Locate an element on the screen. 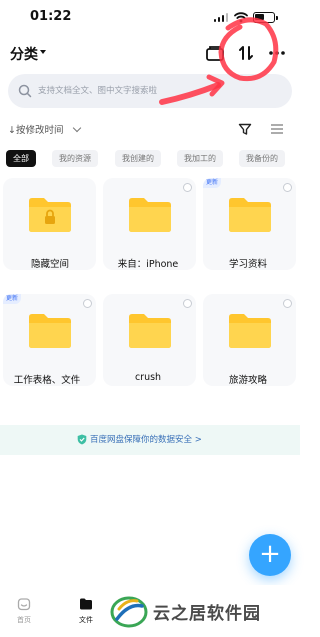 This screenshot has width=320, height=637. folder-name: 隐藏空间 is located at coordinates (49, 264).